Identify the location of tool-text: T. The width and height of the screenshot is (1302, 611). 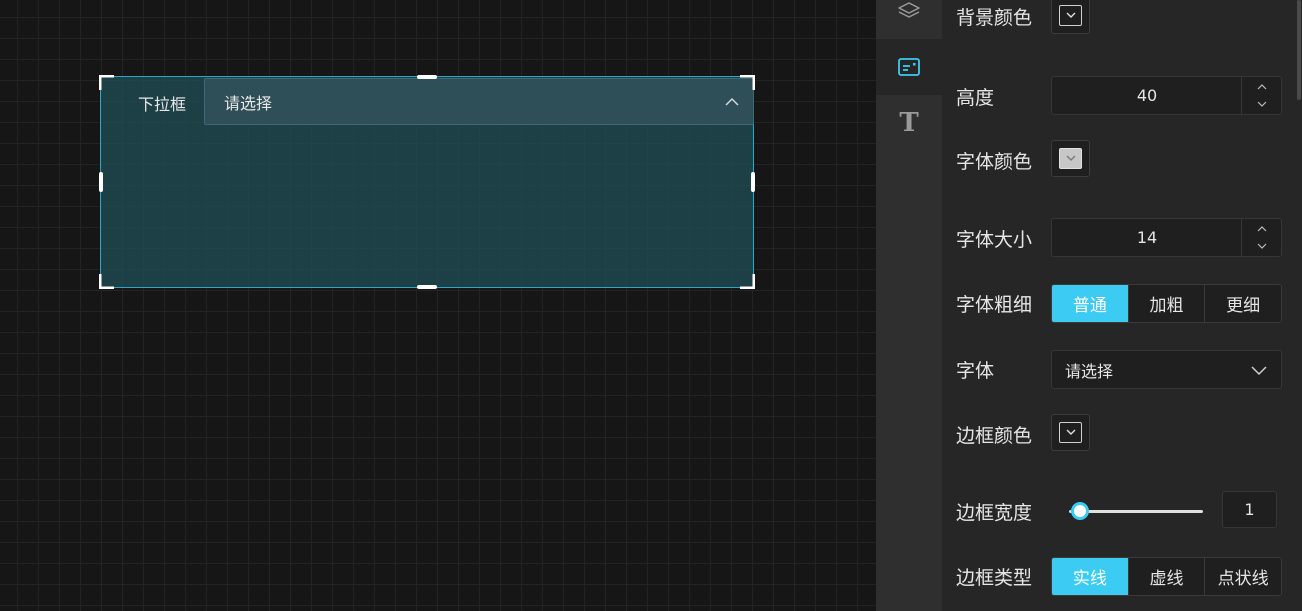
(909, 123).